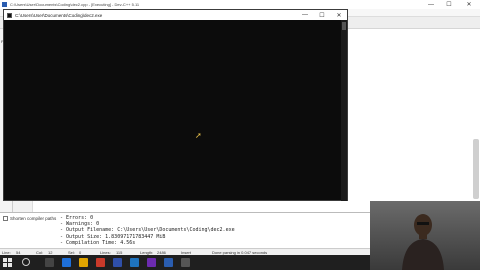 The image size is (480, 270). Describe the element at coordinates (83, 262) in the screenshot. I see `file-explorer-icon` at that location.